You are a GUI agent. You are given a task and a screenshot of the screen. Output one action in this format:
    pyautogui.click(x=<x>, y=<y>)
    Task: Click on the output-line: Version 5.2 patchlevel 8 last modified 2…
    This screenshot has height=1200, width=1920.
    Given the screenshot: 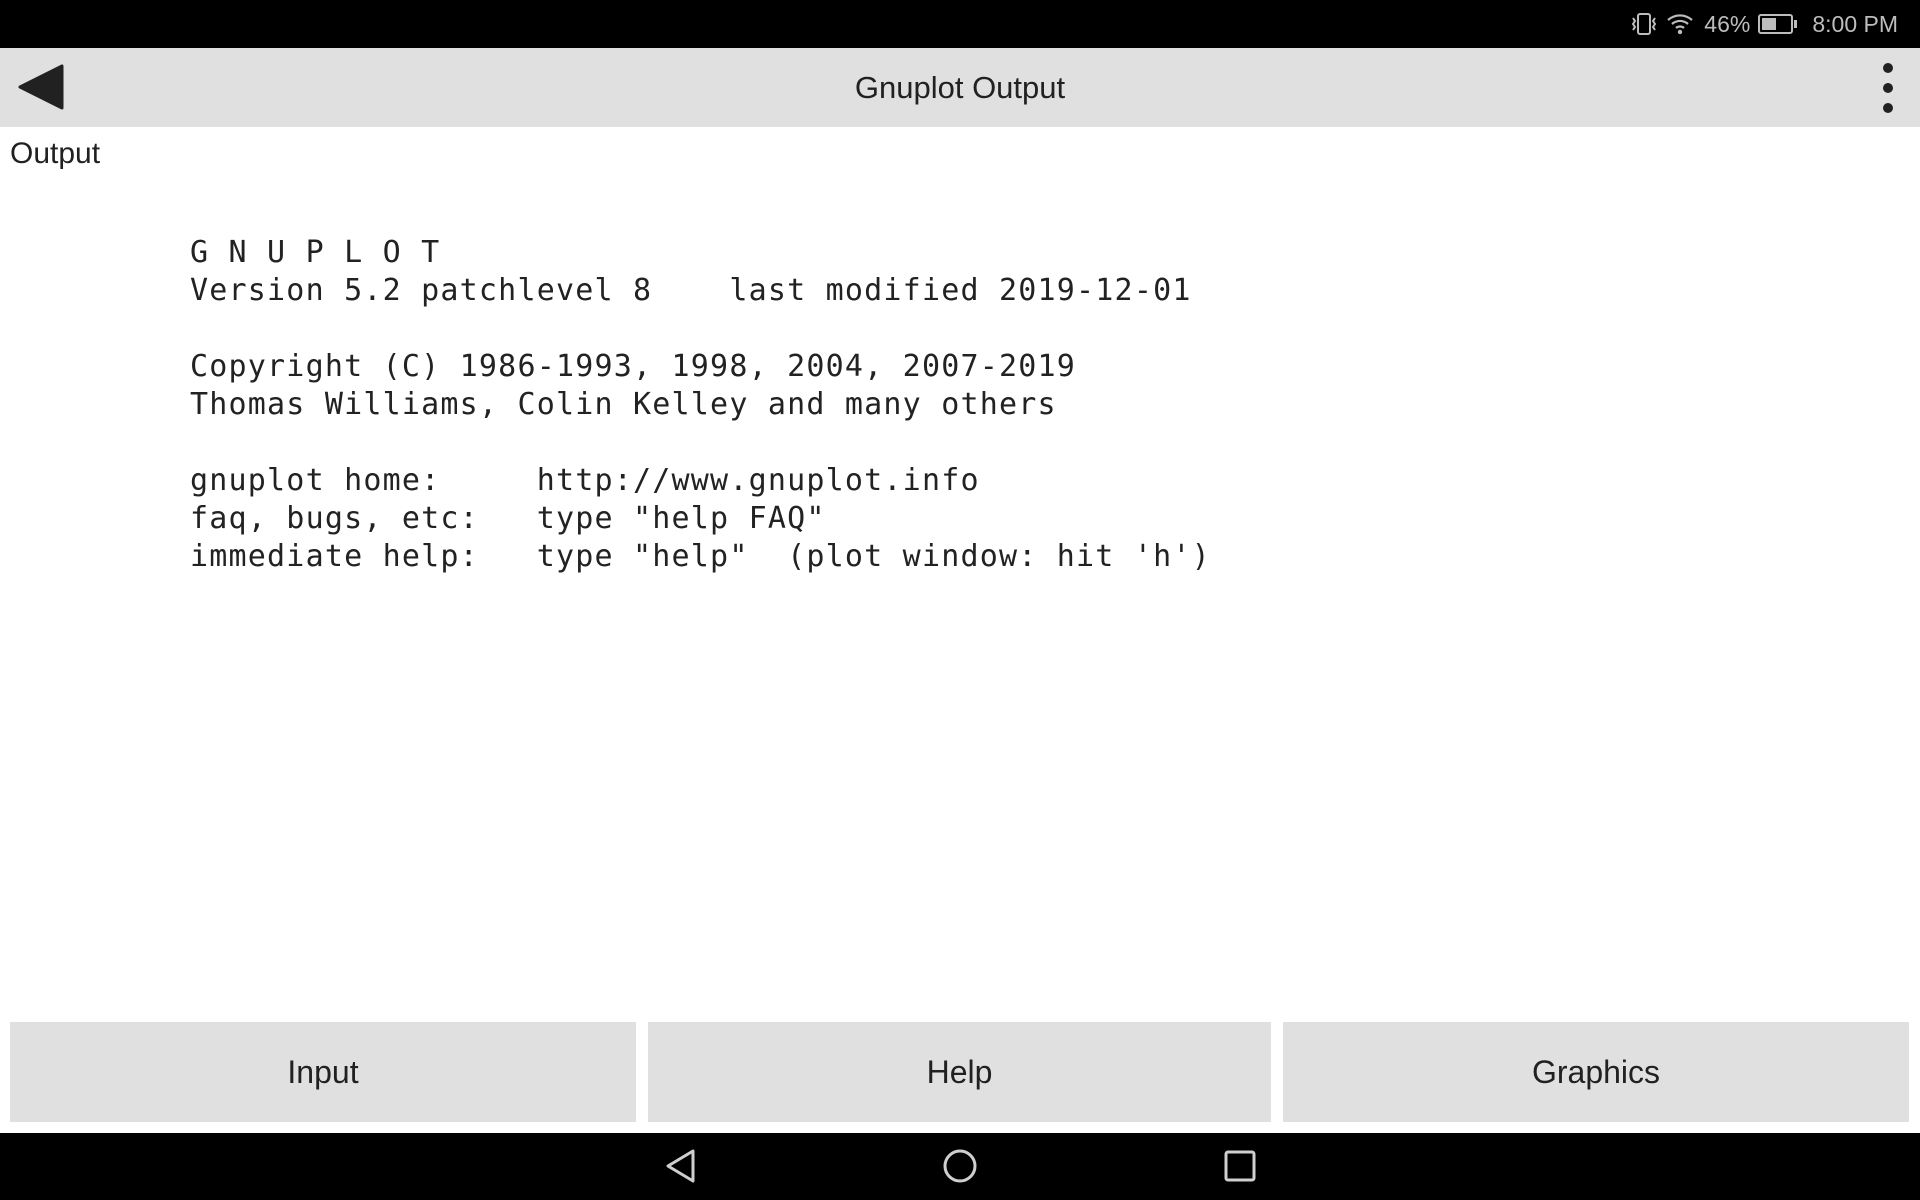 What is the action you would take?
    pyautogui.click(x=691, y=290)
    